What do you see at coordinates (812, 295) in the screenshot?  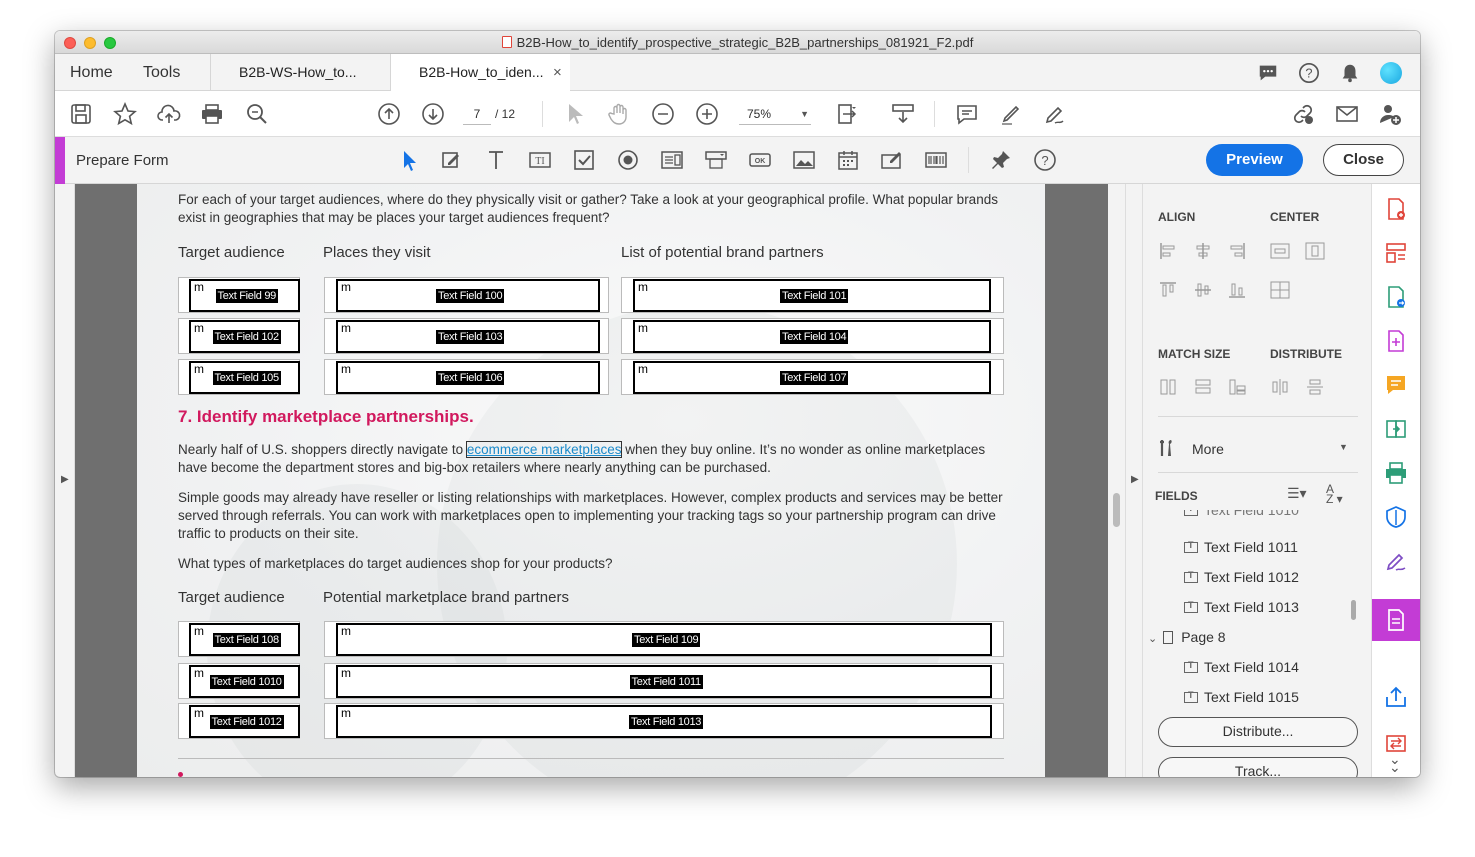 I see `form-text-field: m Text Field 101` at bounding box center [812, 295].